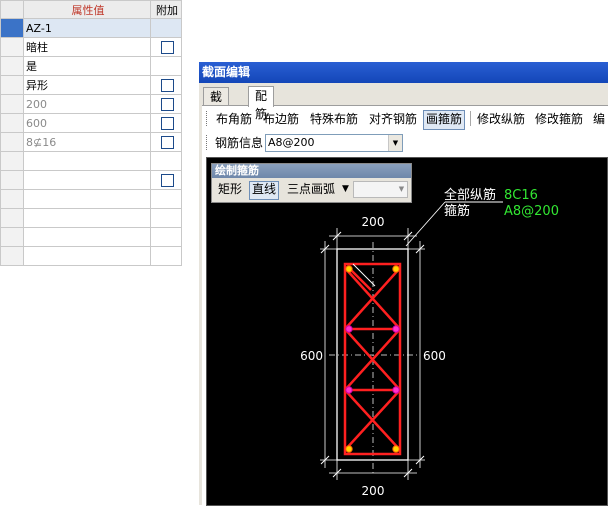 The width and height of the screenshot is (608, 506). I want to click on grid-cell-value: 8⊈16, so click(87, 142).